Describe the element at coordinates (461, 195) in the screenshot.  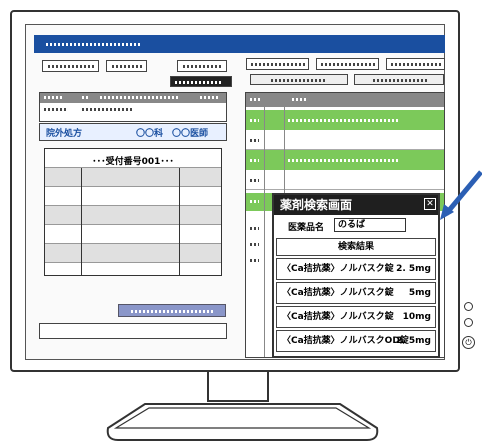
I see `pointer-arrow-icon` at that location.